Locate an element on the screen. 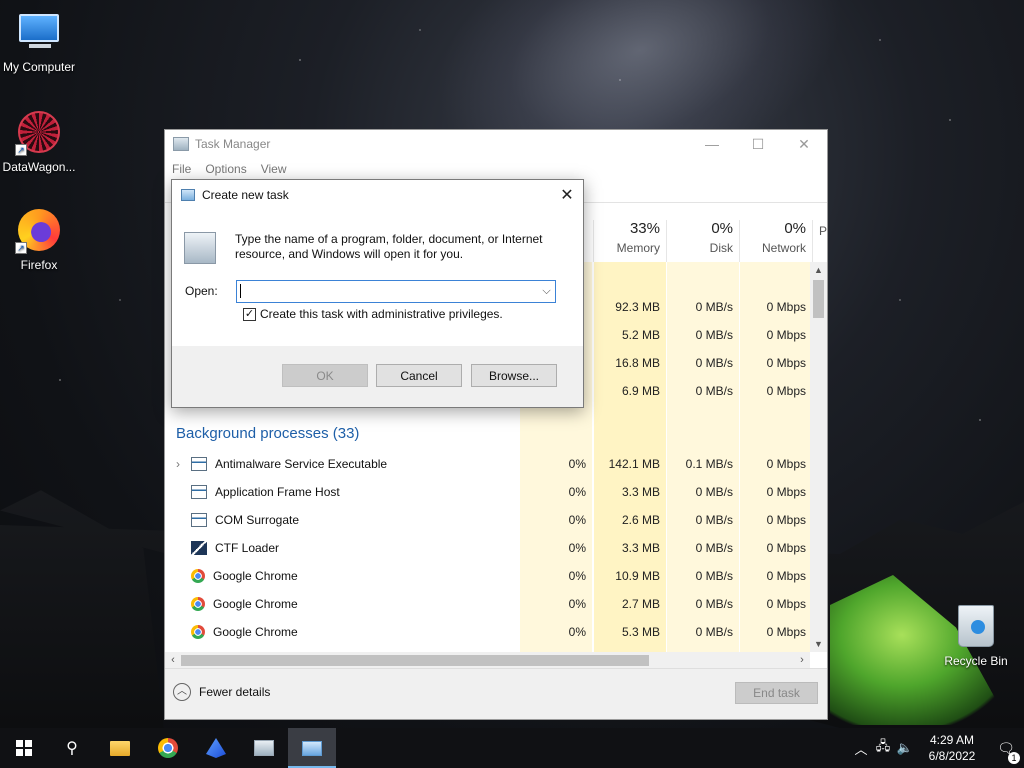  notifications-button: 🗨 1 is located at coordinates (1006, 752).